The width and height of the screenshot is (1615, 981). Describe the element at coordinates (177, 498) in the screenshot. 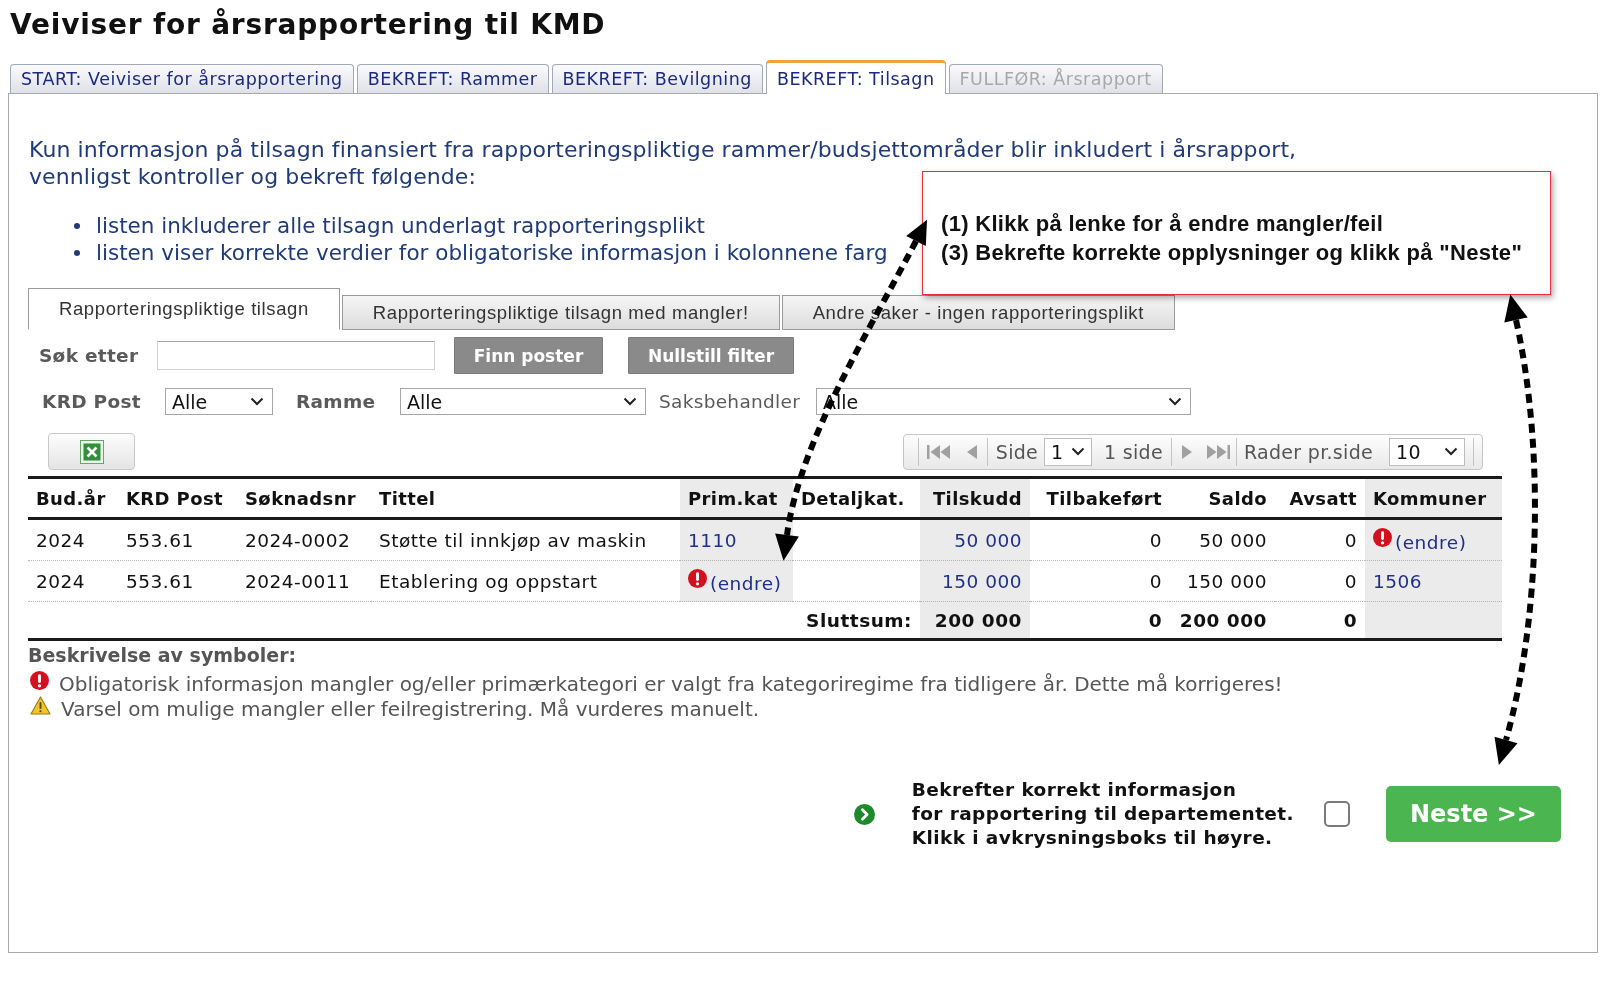

I see `column-header: KRD Post` at that location.